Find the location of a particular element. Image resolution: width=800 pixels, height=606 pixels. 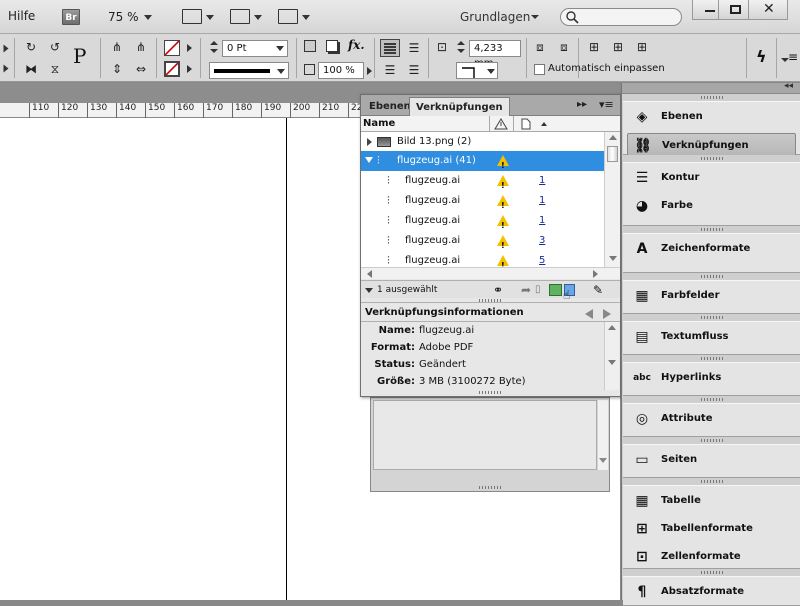

dock-top-strip: ◂◂ is located at coordinates (711, 87).